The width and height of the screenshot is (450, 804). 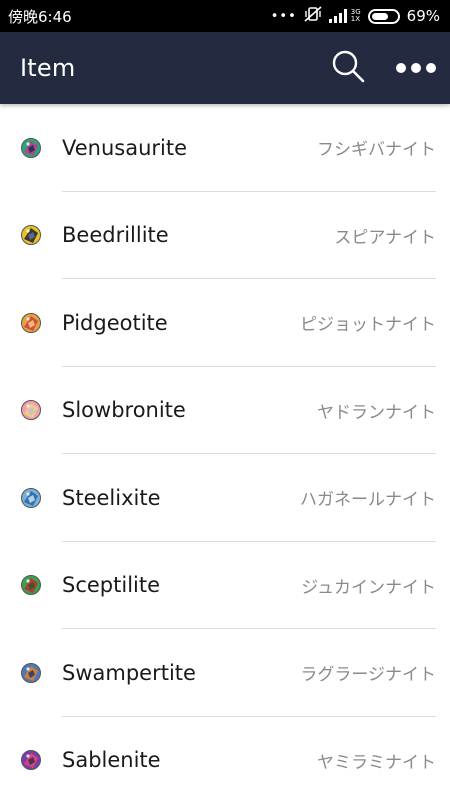 I want to click on item-japanese-name: スピアナイト, so click(x=385, y=235).